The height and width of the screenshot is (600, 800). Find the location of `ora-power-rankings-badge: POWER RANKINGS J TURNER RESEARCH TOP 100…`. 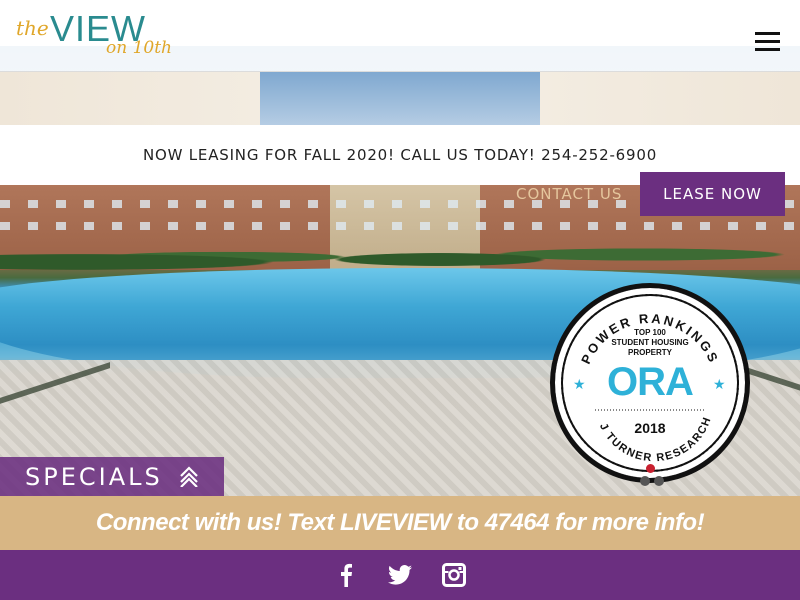

ora-power-rankings-badge: POWER RANKINGS J TURNER RESEARCH TOP 100… is located at coordinates (650, 383).